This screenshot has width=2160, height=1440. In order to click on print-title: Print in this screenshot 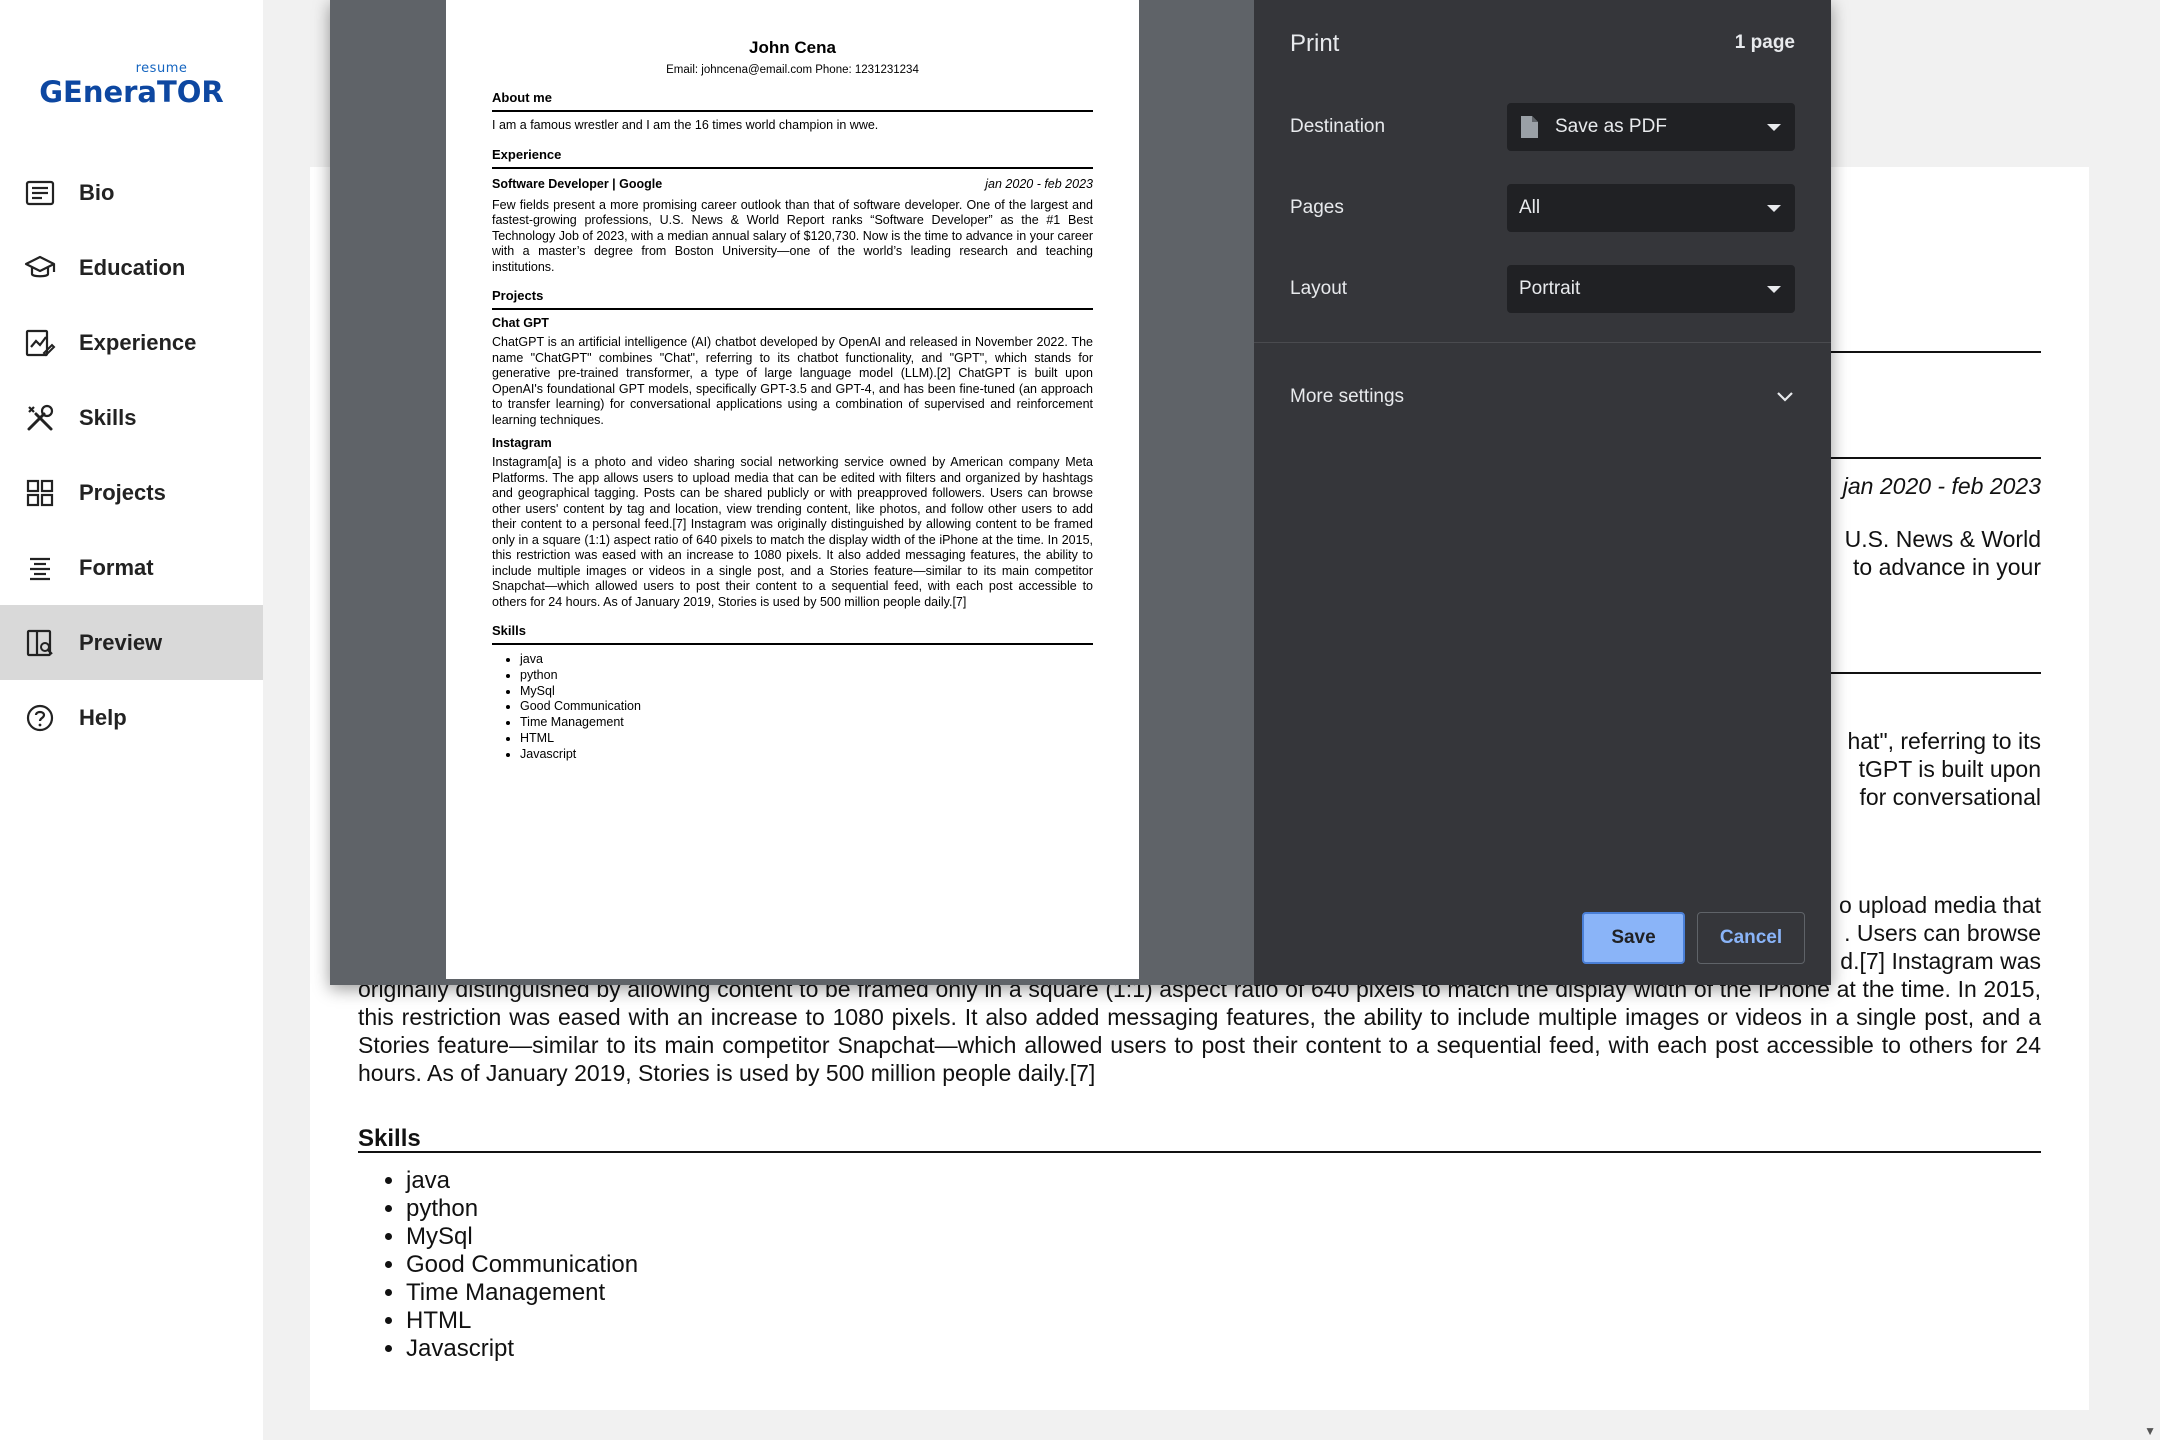, I will do `click(1315, 43)`.